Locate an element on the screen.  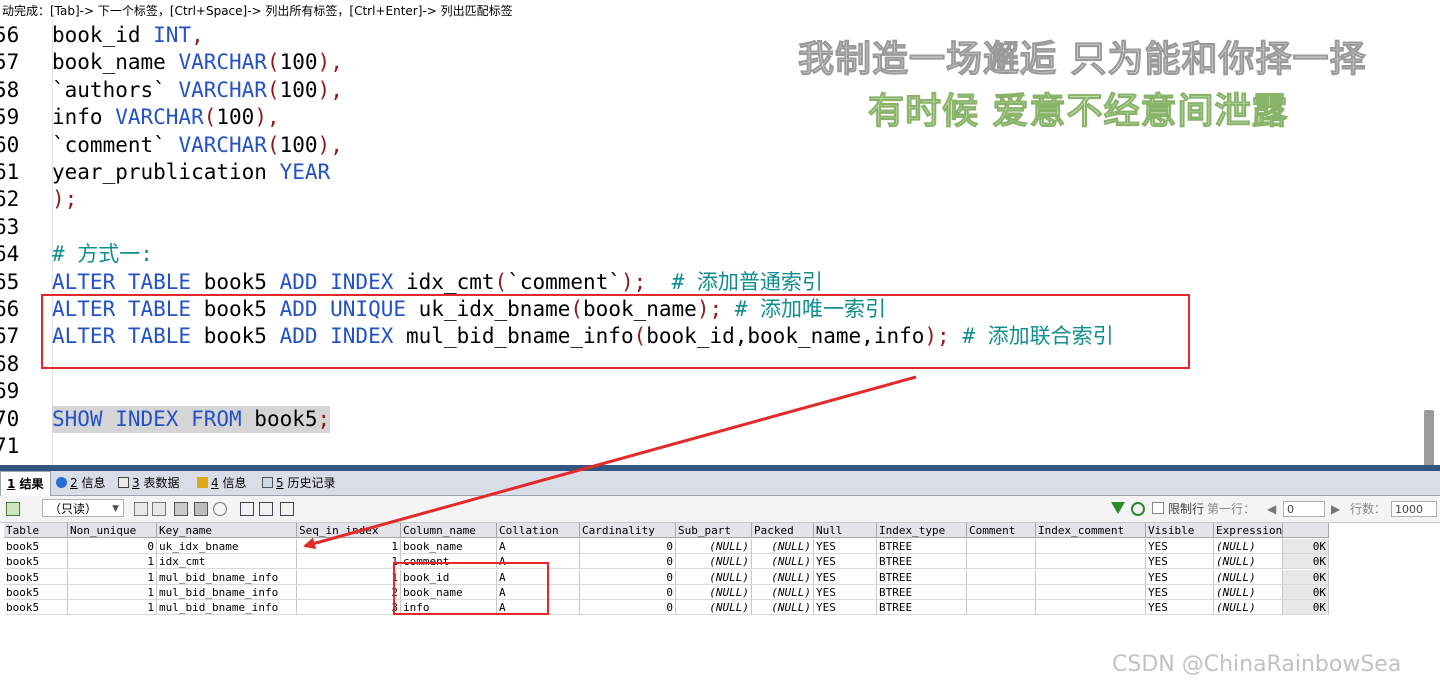
column-header is located at coordinates (1306, 530).